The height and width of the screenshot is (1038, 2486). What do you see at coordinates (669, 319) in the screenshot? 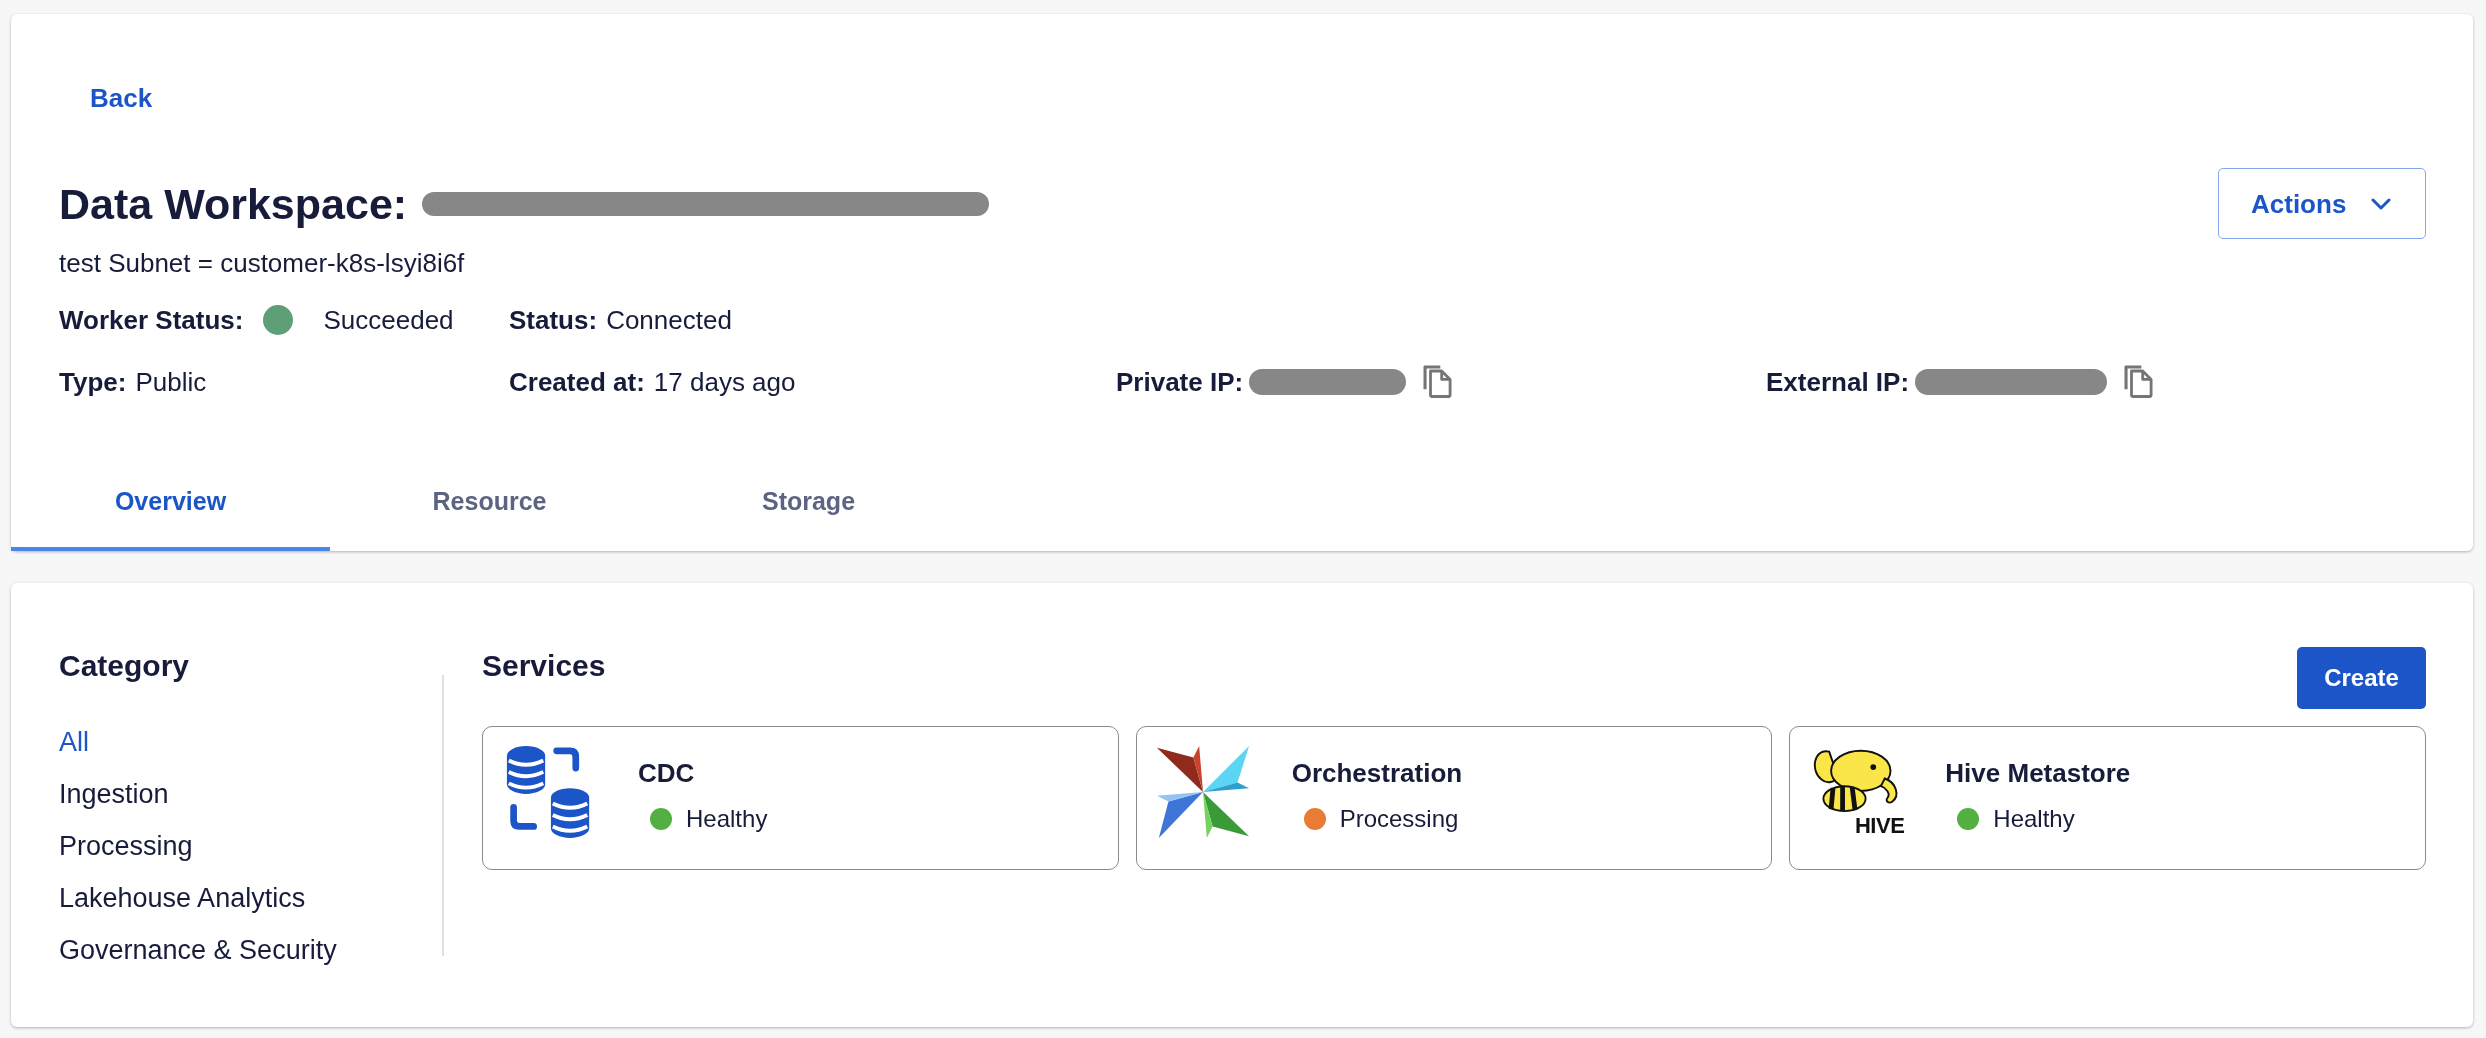
I see `field-value: Connected` at bounding box center [669, 319].